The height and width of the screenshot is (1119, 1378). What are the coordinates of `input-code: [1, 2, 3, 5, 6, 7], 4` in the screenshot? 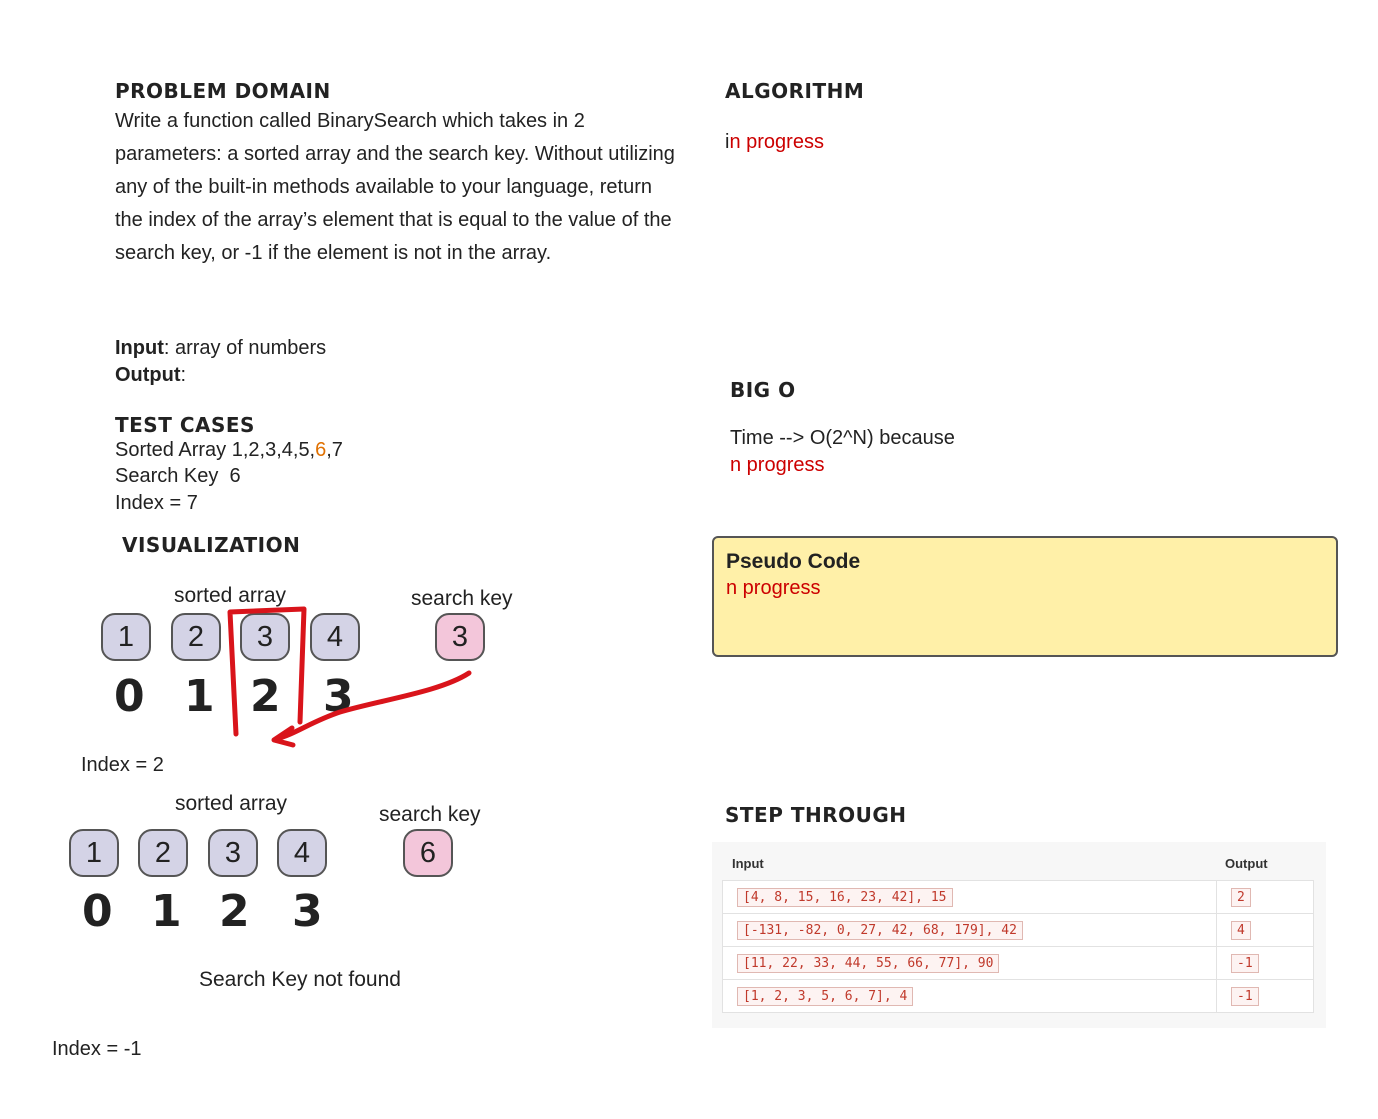 It's located at (825, 996).